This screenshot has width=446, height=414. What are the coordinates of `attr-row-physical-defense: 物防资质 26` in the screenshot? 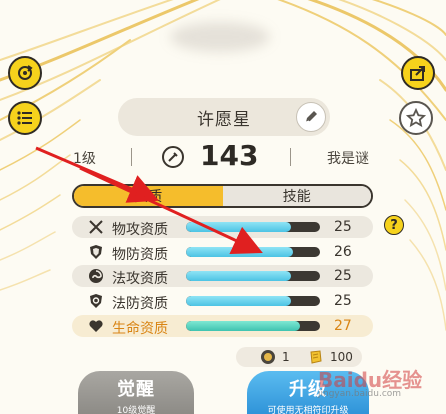 It's located at (222, 252).